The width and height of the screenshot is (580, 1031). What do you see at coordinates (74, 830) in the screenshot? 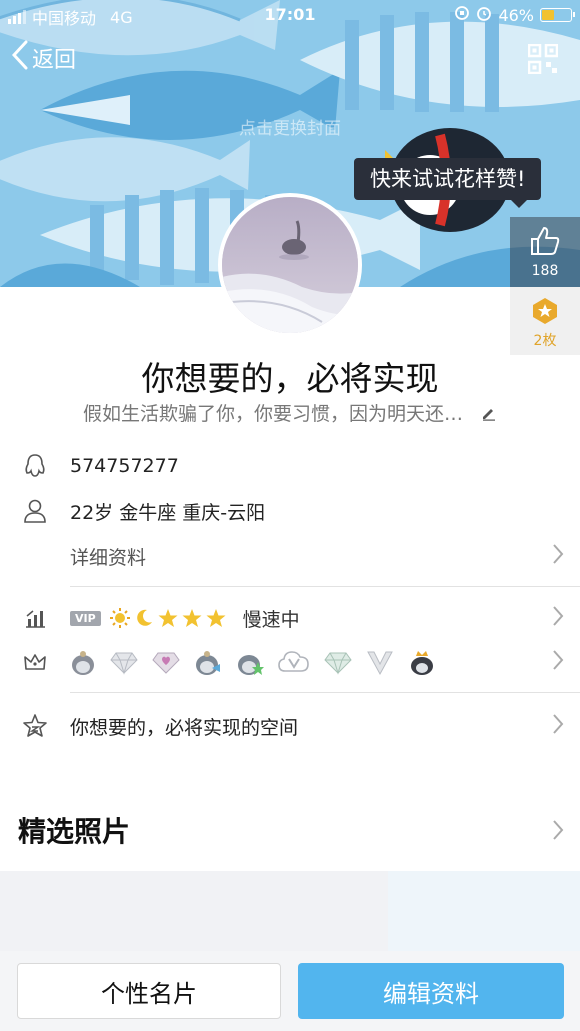
I see `featured-photos-title: 精选照片` at bounding box center [74, 830].